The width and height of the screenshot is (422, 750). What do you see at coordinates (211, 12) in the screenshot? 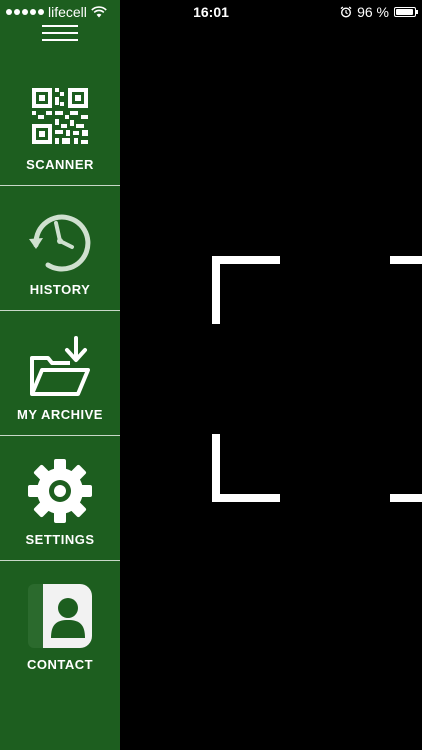
I see `status-bar: lifecell 16:01 96 %` at bounding box center [211, 12].